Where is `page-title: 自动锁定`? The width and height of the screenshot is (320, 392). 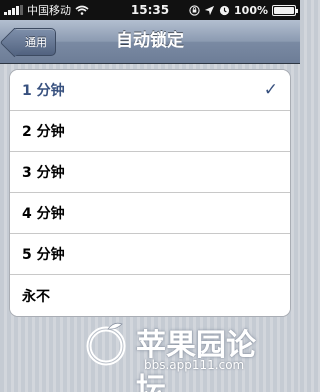 page-title: 自动锁定 is located at coordinates (150, 41).